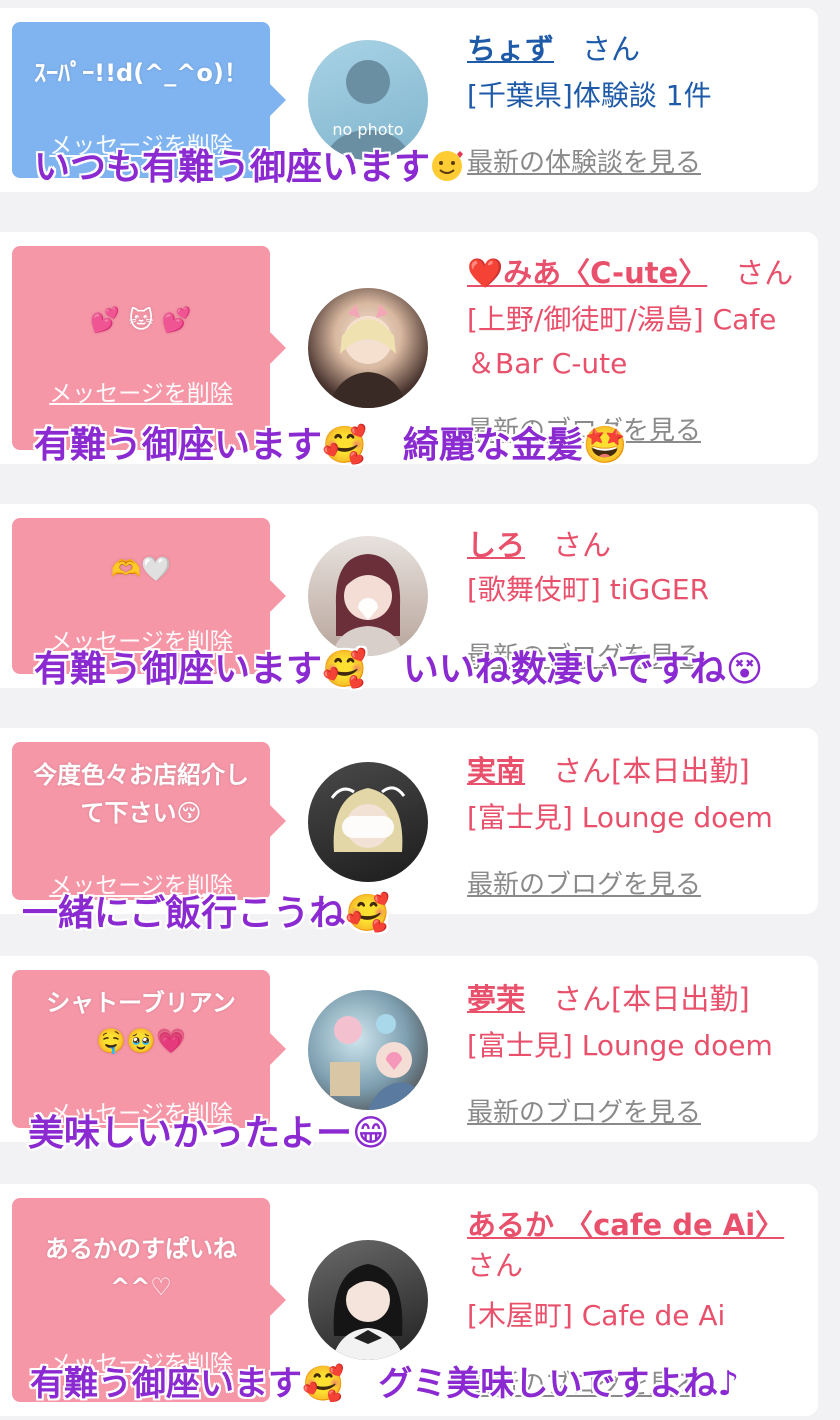 This screenshot has width=840, height=1420. I want to click on no-photo-label: no photo, so click(368, 129).